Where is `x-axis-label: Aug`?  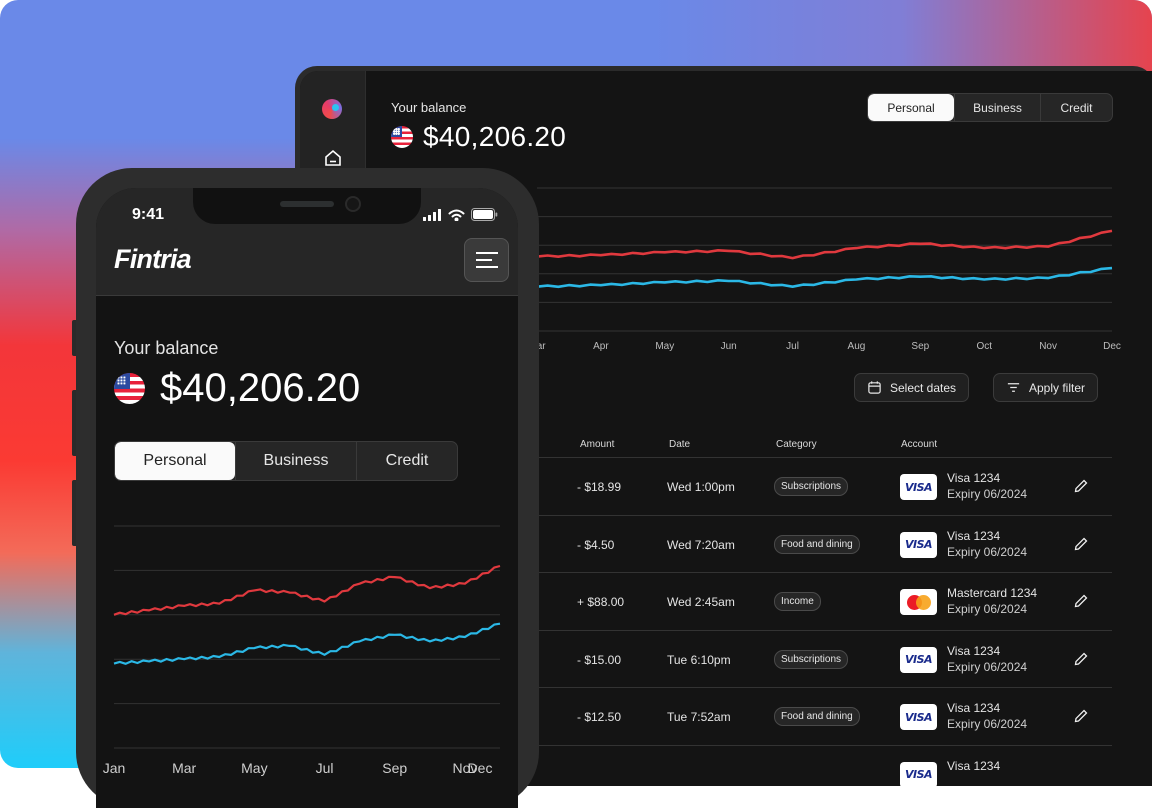
x-axis-label: Aug is located at coordinates (856, 346).